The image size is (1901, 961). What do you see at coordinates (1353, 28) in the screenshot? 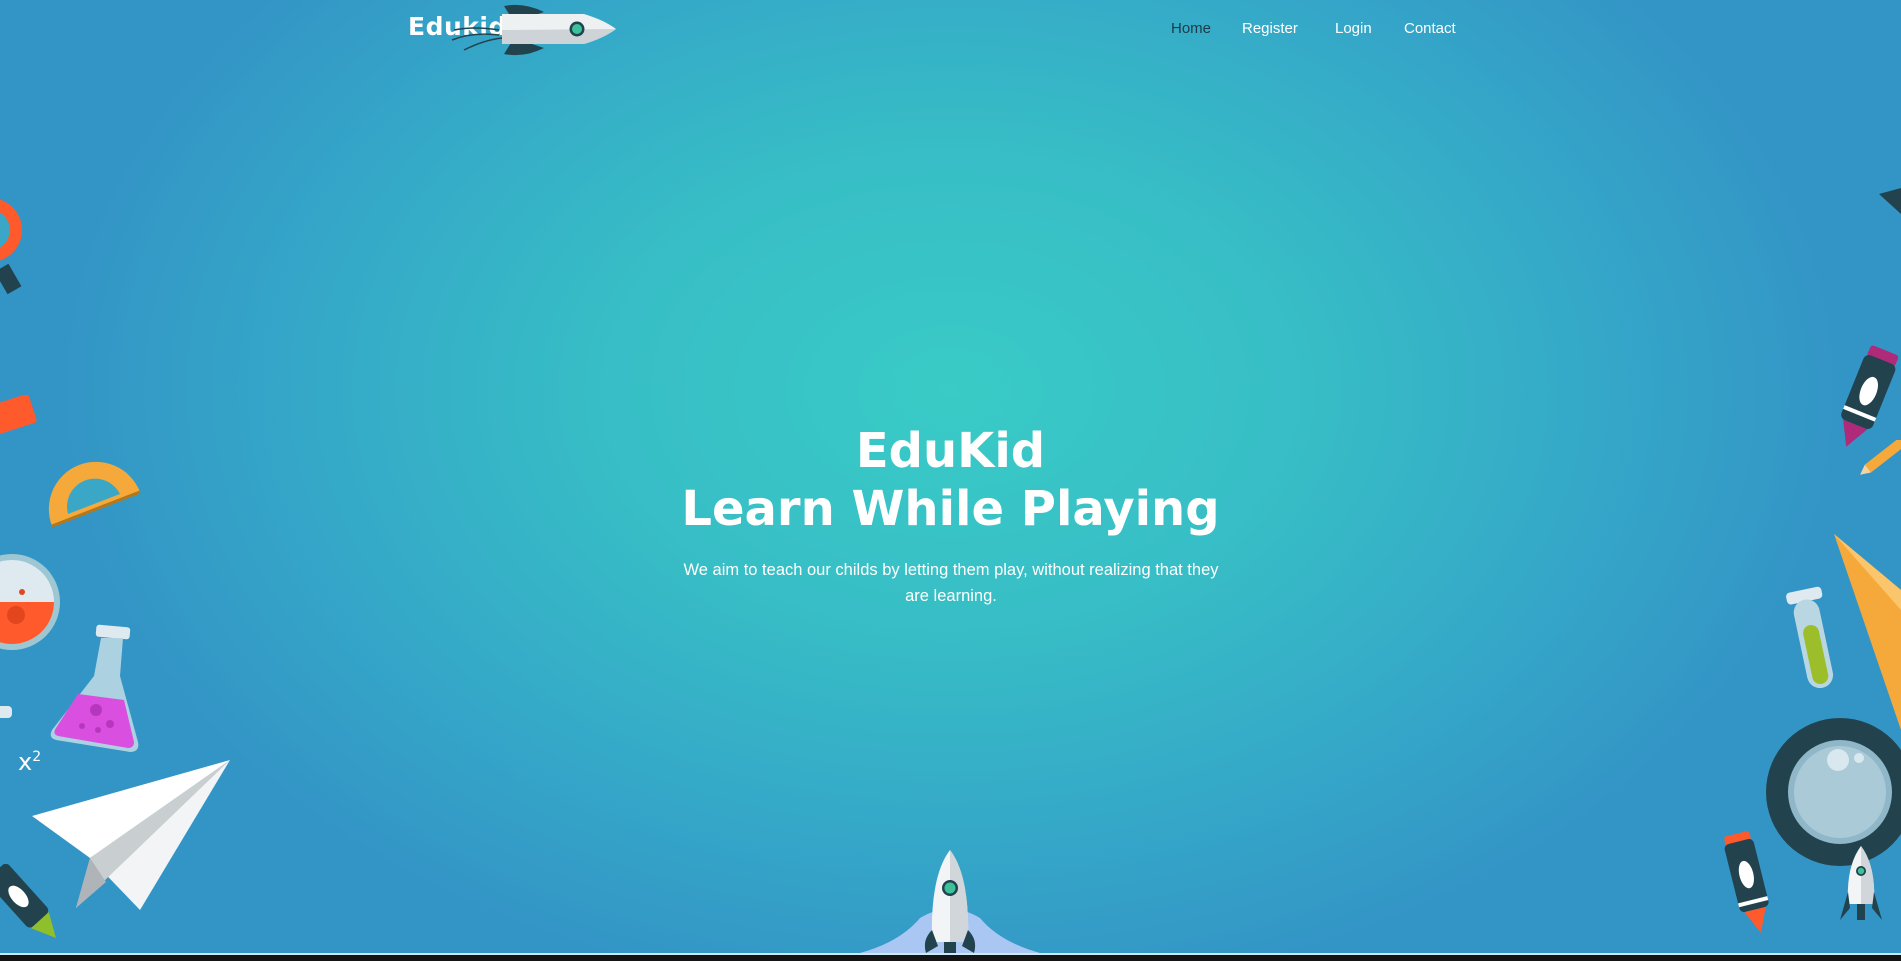
I see `nav-login: Login` at bounding box center [1353, 28].